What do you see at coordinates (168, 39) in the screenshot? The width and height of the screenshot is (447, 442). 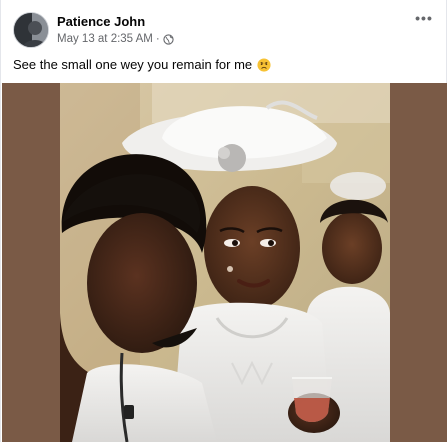 I see `globe-icon` at bounding box center [168, 39].